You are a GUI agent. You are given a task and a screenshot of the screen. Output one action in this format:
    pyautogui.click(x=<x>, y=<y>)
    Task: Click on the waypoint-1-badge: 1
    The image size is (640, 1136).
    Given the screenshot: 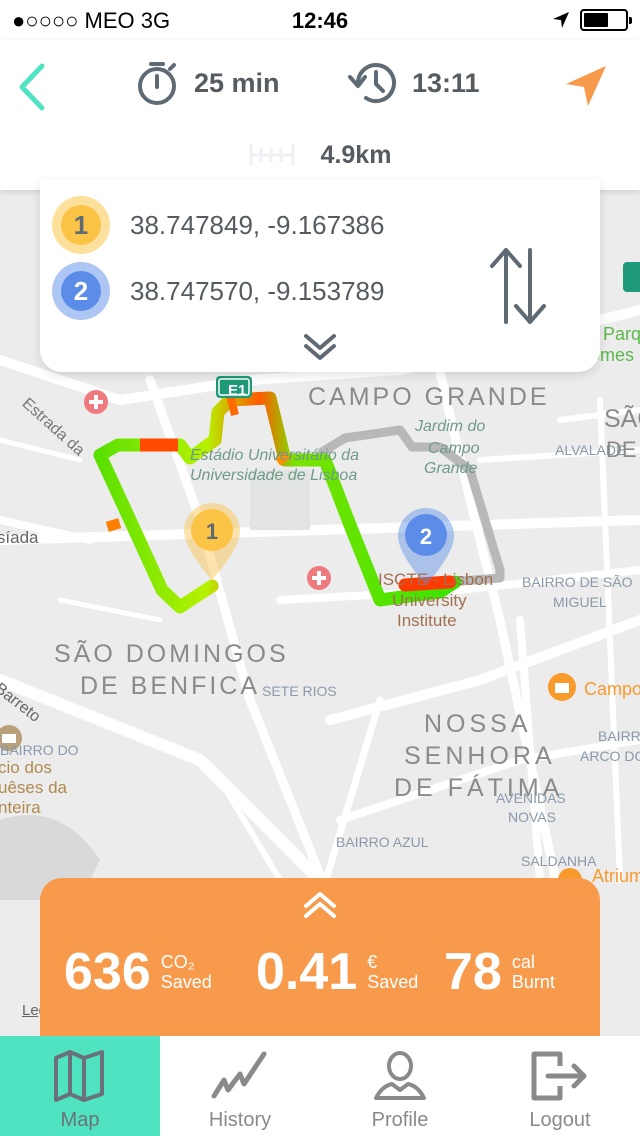 What is the action you would take?
    pyautogui.click(x=81, y=225)
    